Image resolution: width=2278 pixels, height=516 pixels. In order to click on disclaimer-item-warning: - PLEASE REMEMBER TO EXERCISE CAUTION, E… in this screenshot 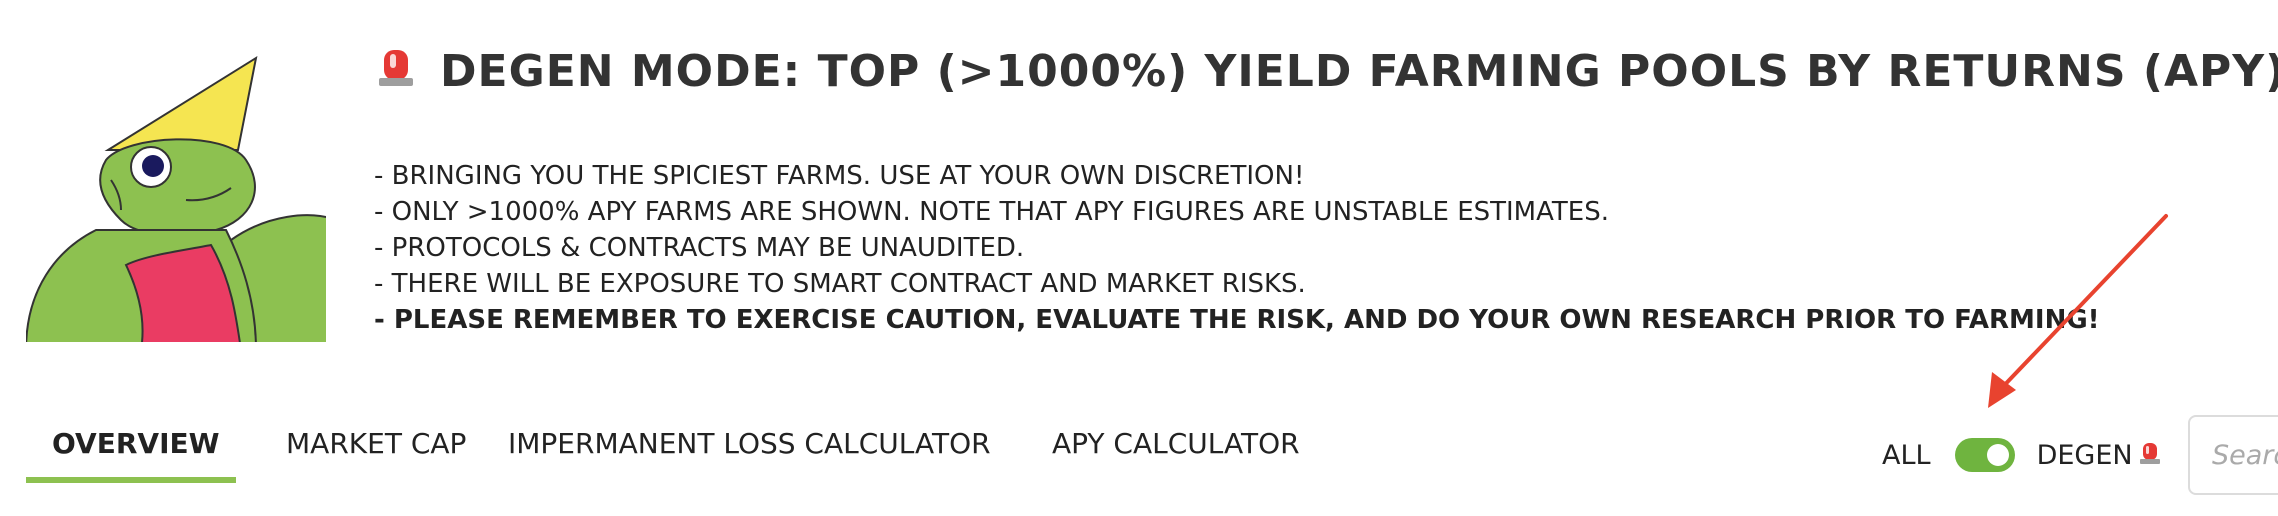, I will do `click(1237, 320)`.